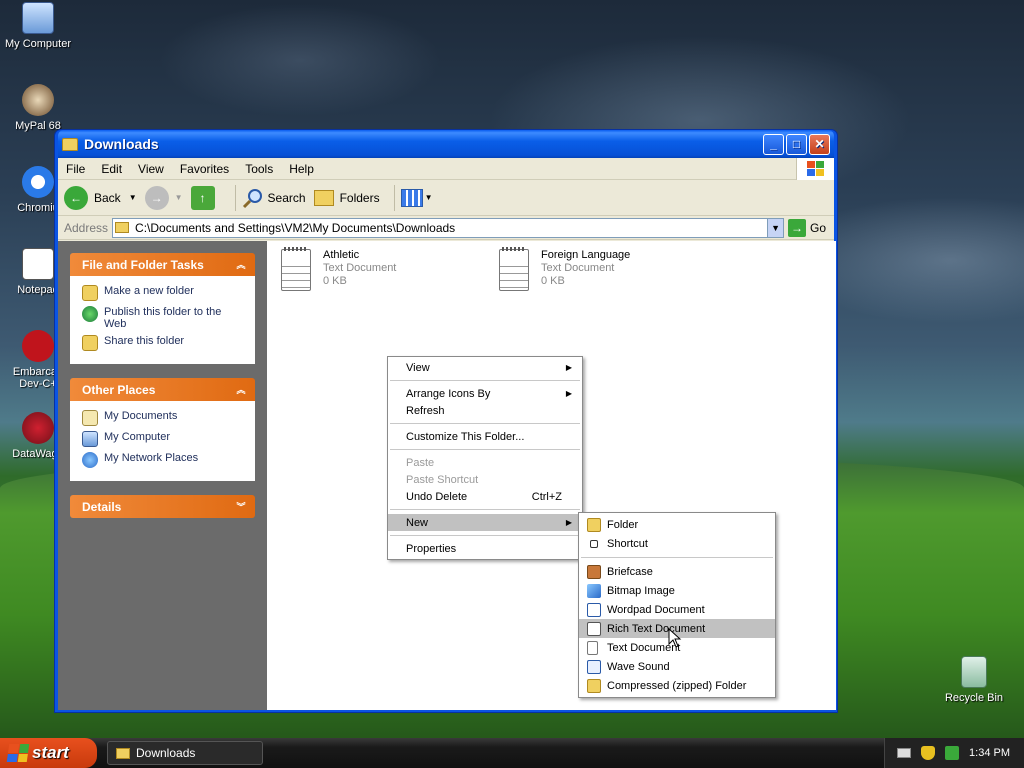 Image resolution: width=1024 pixels, height=768 pixels. I want to click on forward-dropdown-icon: ▼, so click(179, 197).